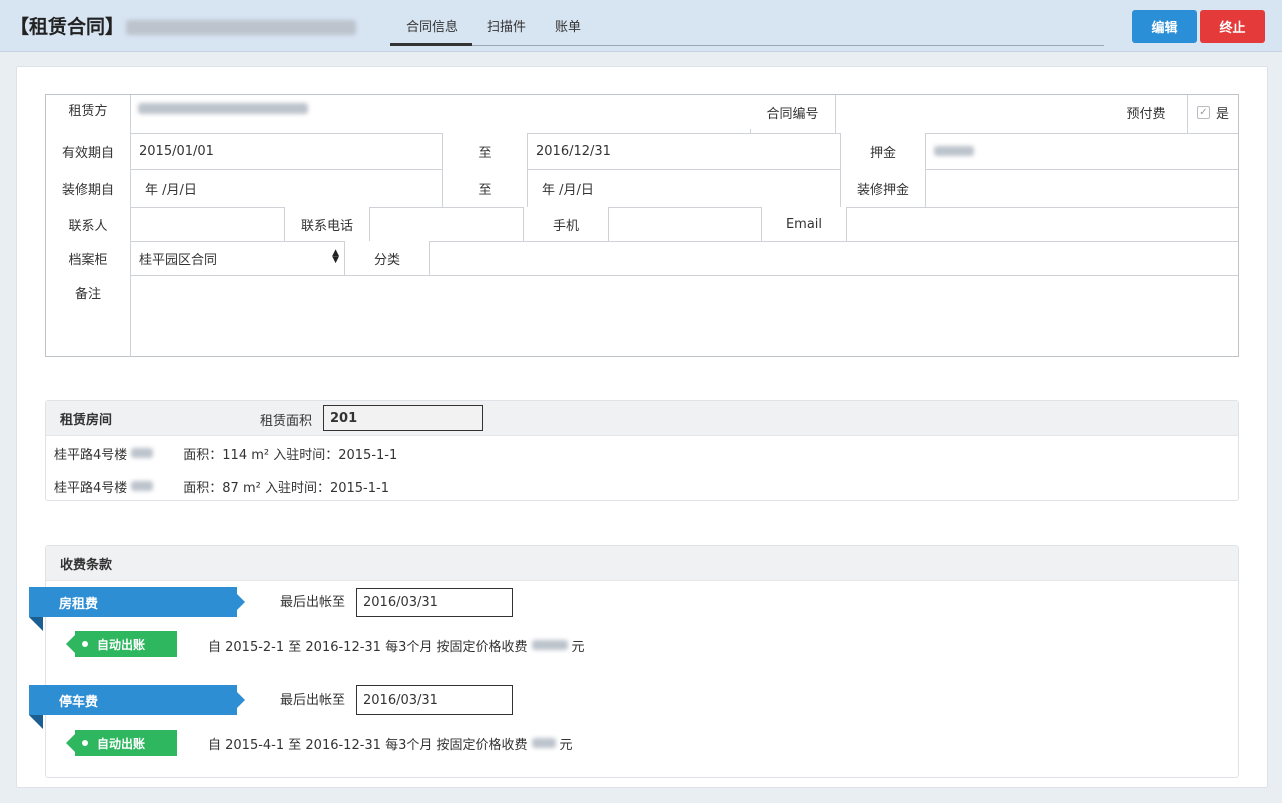  Describe the element at coordinates (368, 745) in the screenshot. I see `fee-desc-text: 自 2015-4-1 至 2016-12-31 每3个月 按固定价格收费` at that location.